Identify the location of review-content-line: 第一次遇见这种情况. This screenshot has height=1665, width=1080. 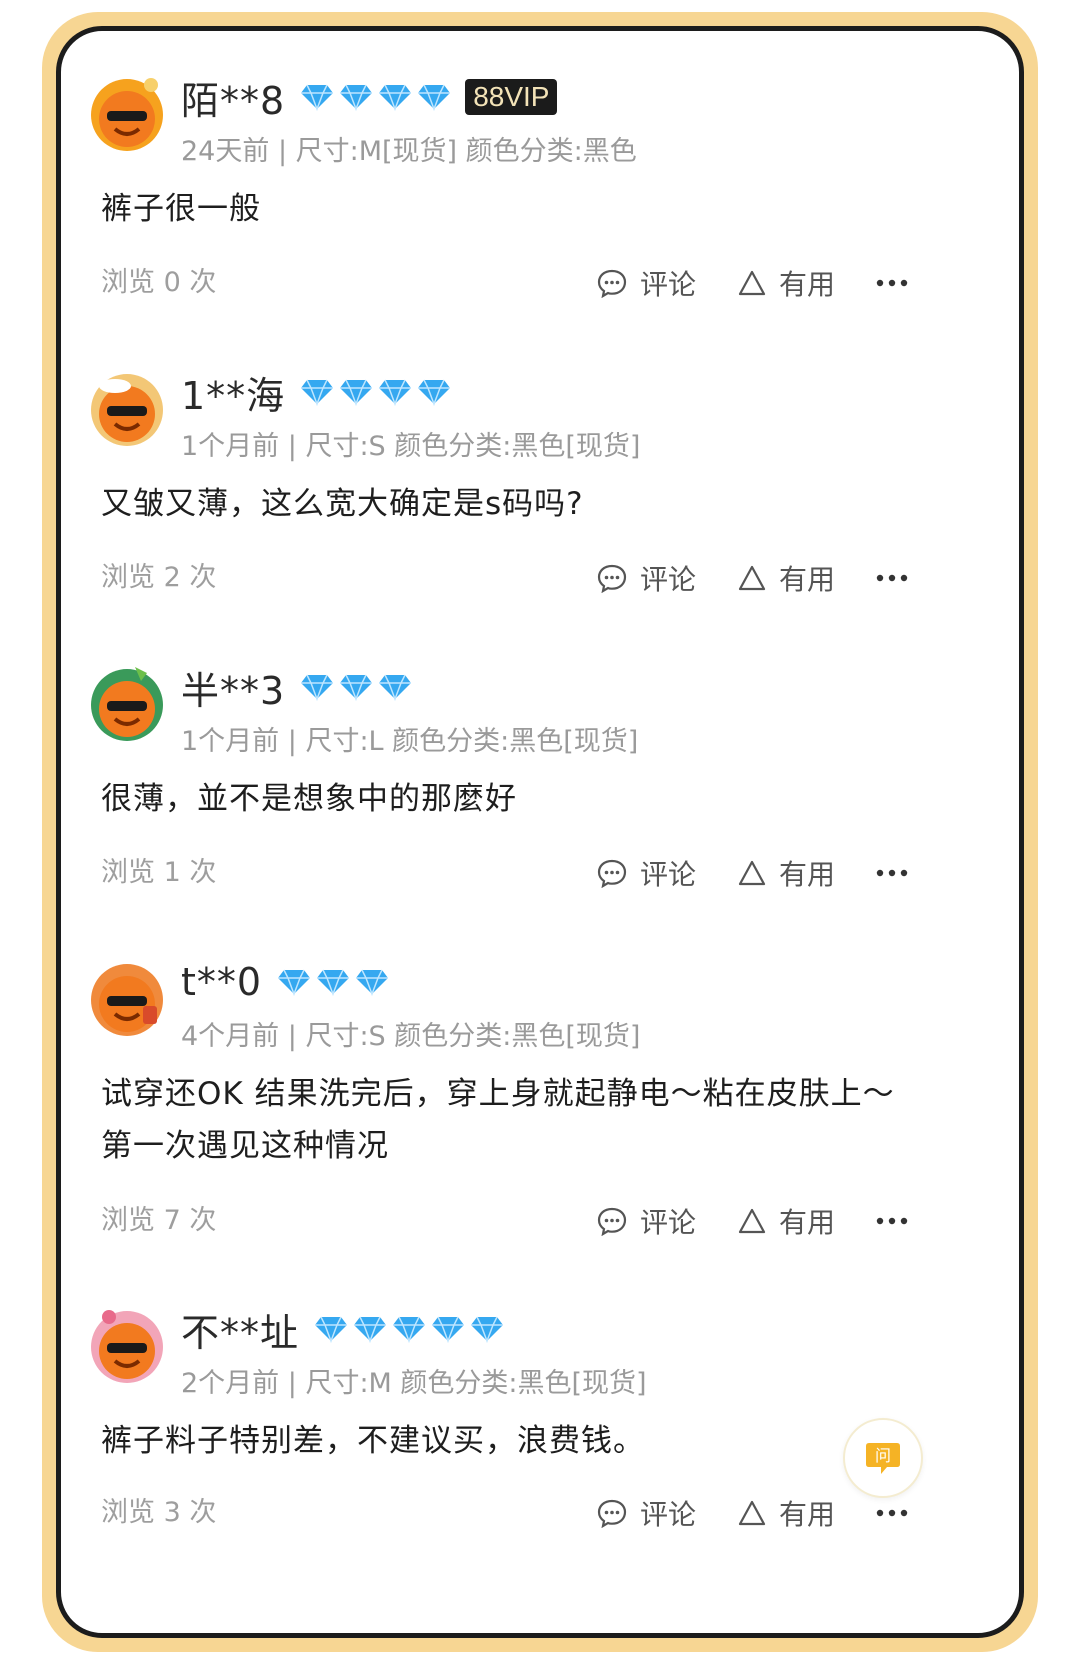
(245, 1146).